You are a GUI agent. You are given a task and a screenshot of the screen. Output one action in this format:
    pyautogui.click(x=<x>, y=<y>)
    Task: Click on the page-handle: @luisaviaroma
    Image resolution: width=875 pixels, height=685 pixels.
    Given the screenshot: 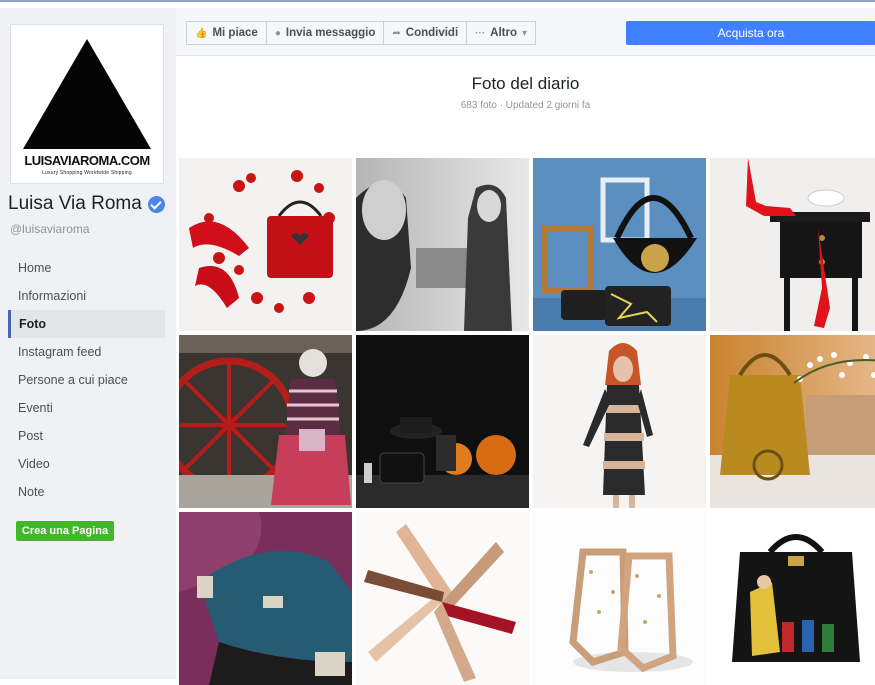 What is the action you would take?
    pyautogui.click(x=50, y=229)
    